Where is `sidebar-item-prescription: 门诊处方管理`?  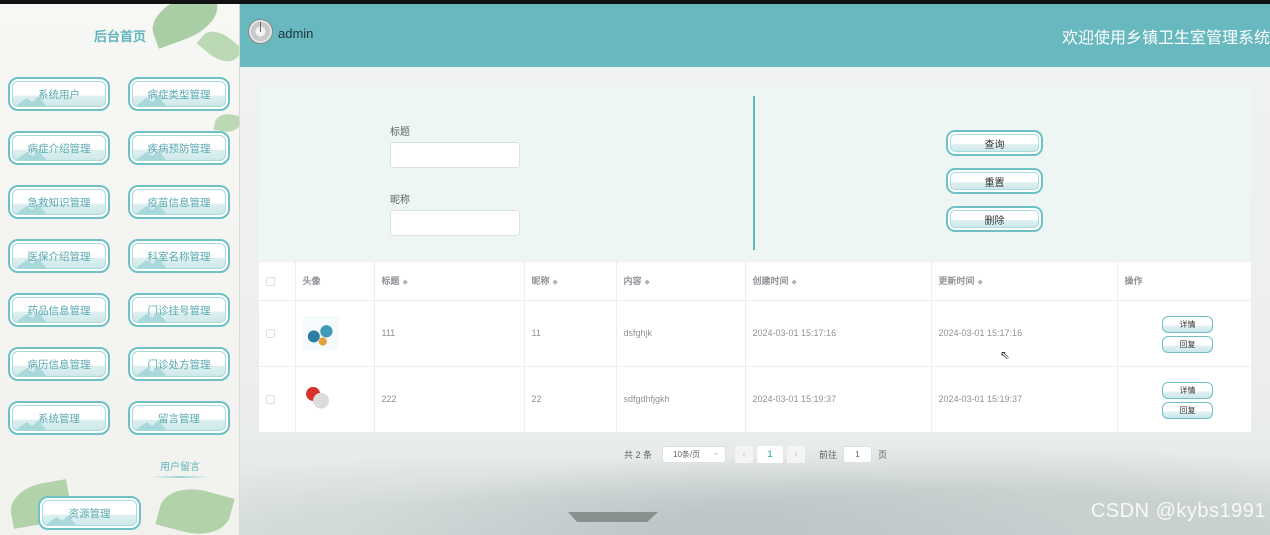 sidebar-item-prescription: 门诊处方管理 is located at coordinates (179, 364).